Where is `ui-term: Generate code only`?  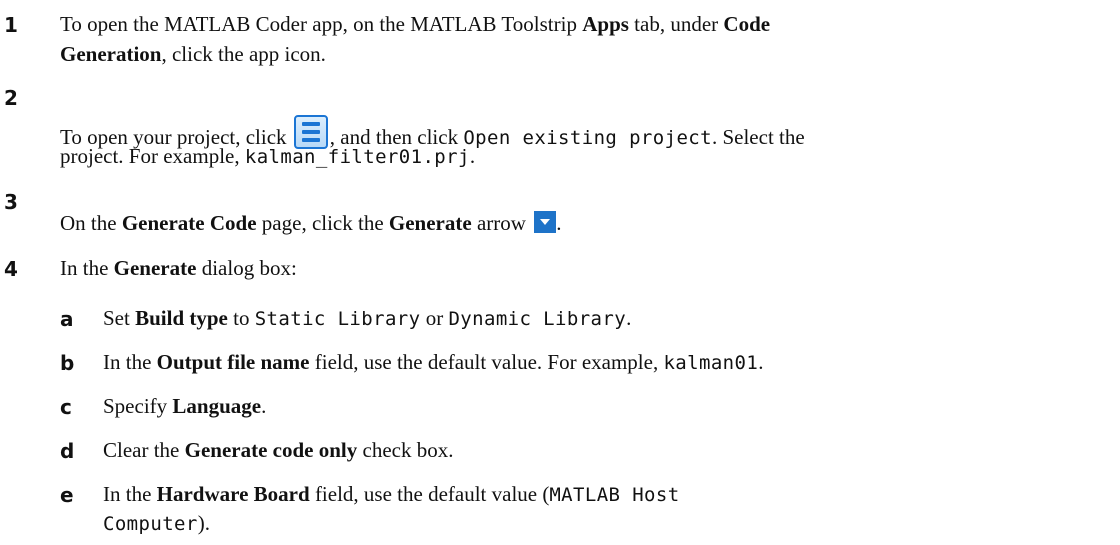
ui-term: Generate code only is located at coordinates (271, 450).